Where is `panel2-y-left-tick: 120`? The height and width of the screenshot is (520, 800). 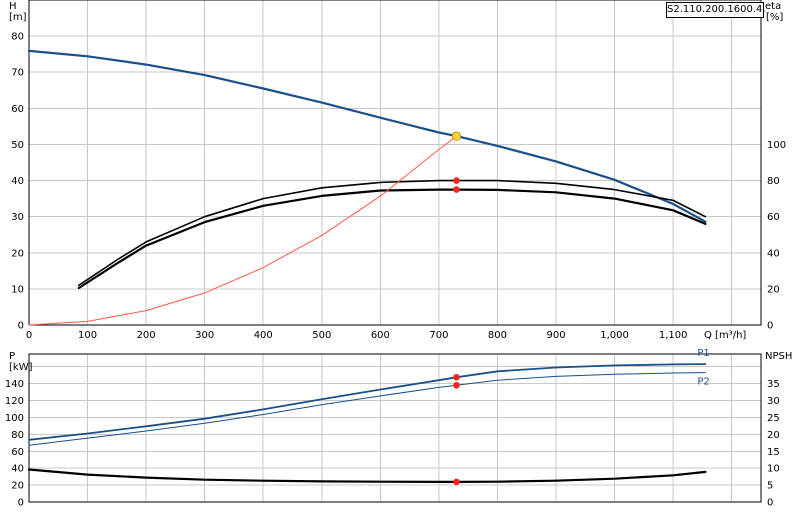 panel2-y-left-tick: 120 is located at coordinates (14, 401).